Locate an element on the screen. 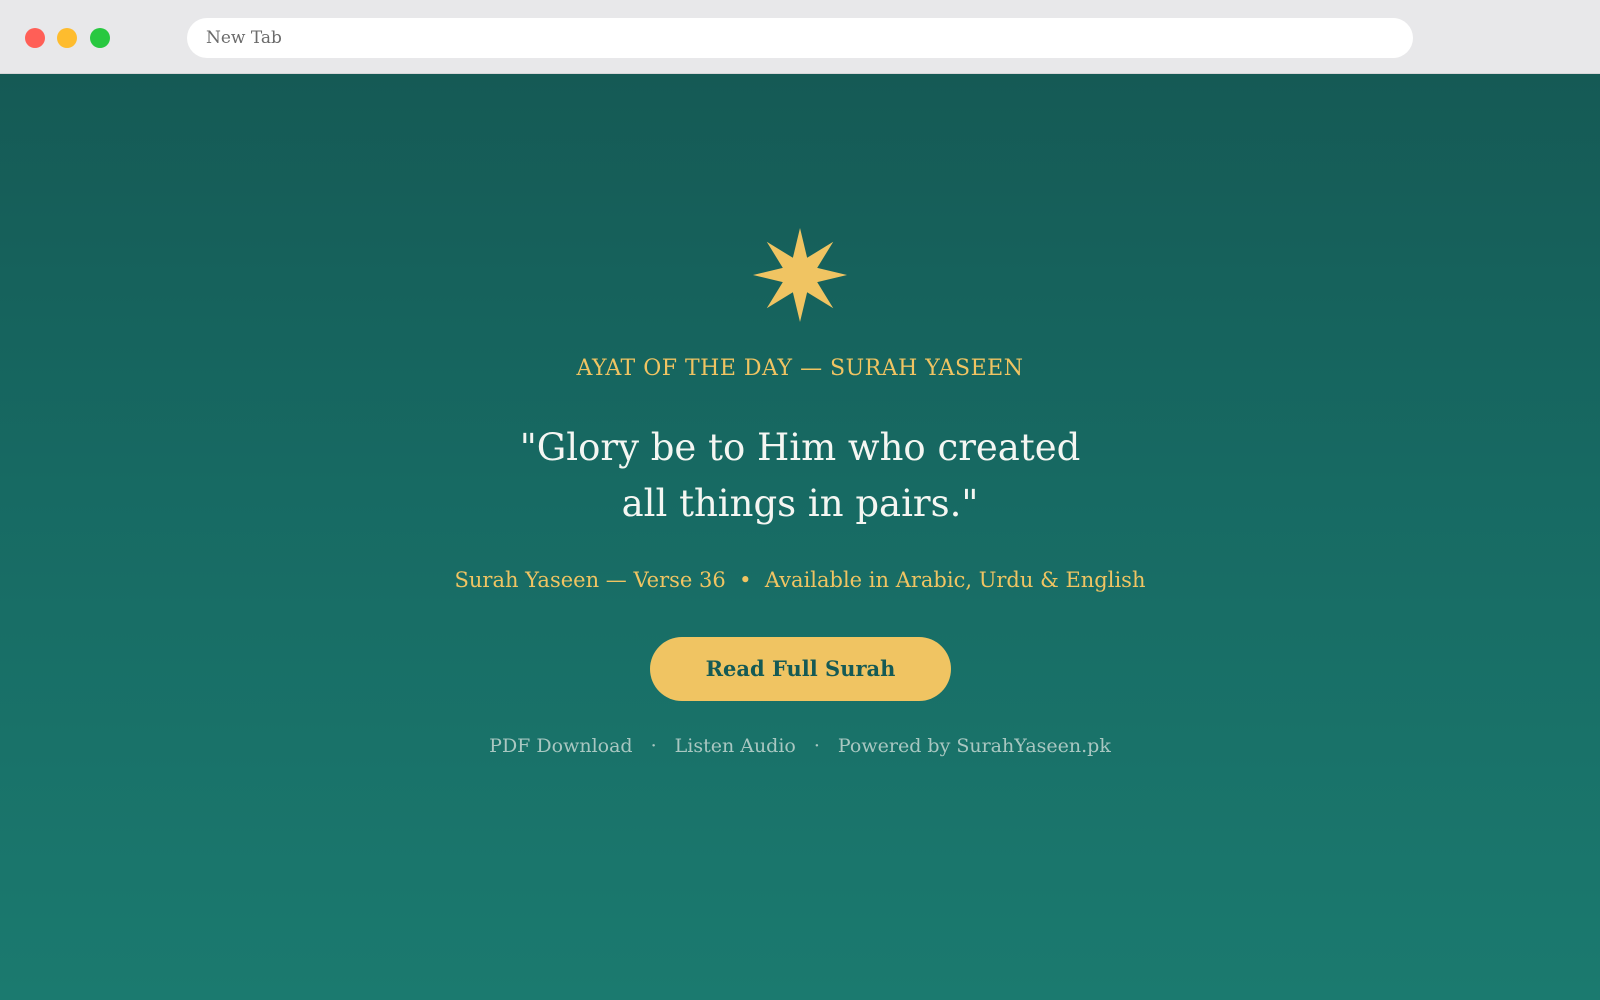 This screenshot has width=1600, height=1000. maximize-window-button is located at coordinates (100, 38).